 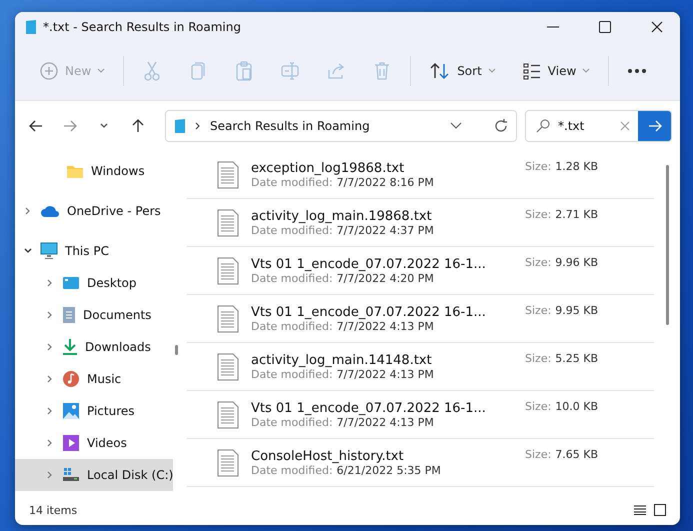 I want to click on sidebar-item: Windows, so click(x=94, y=171).